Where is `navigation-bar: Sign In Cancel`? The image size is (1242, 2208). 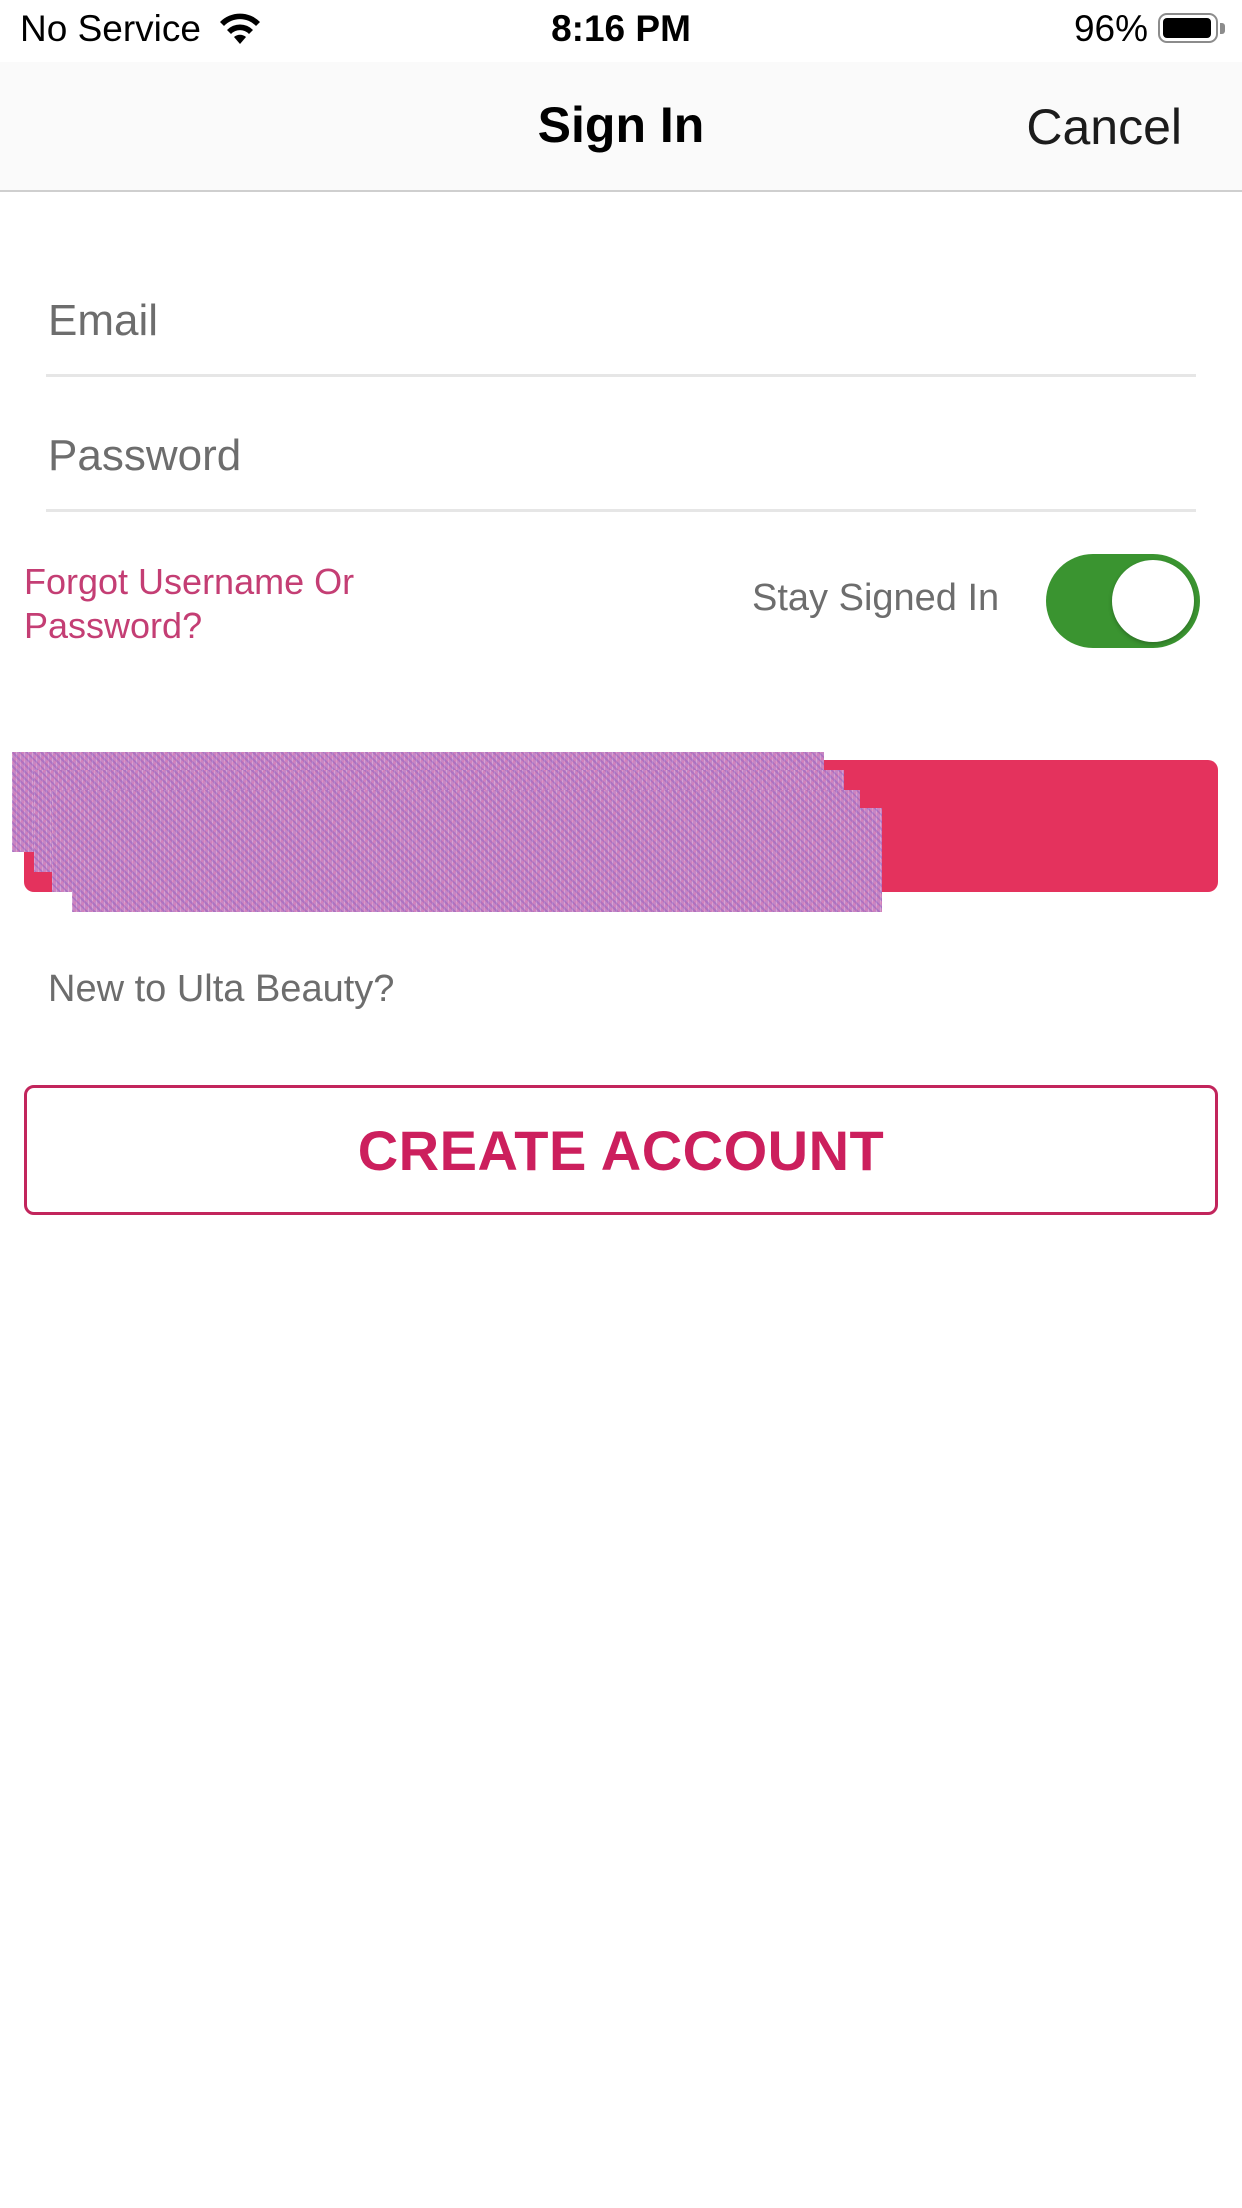
navigation-bar: Sign In Cancel is located at coordinates (621, 127).